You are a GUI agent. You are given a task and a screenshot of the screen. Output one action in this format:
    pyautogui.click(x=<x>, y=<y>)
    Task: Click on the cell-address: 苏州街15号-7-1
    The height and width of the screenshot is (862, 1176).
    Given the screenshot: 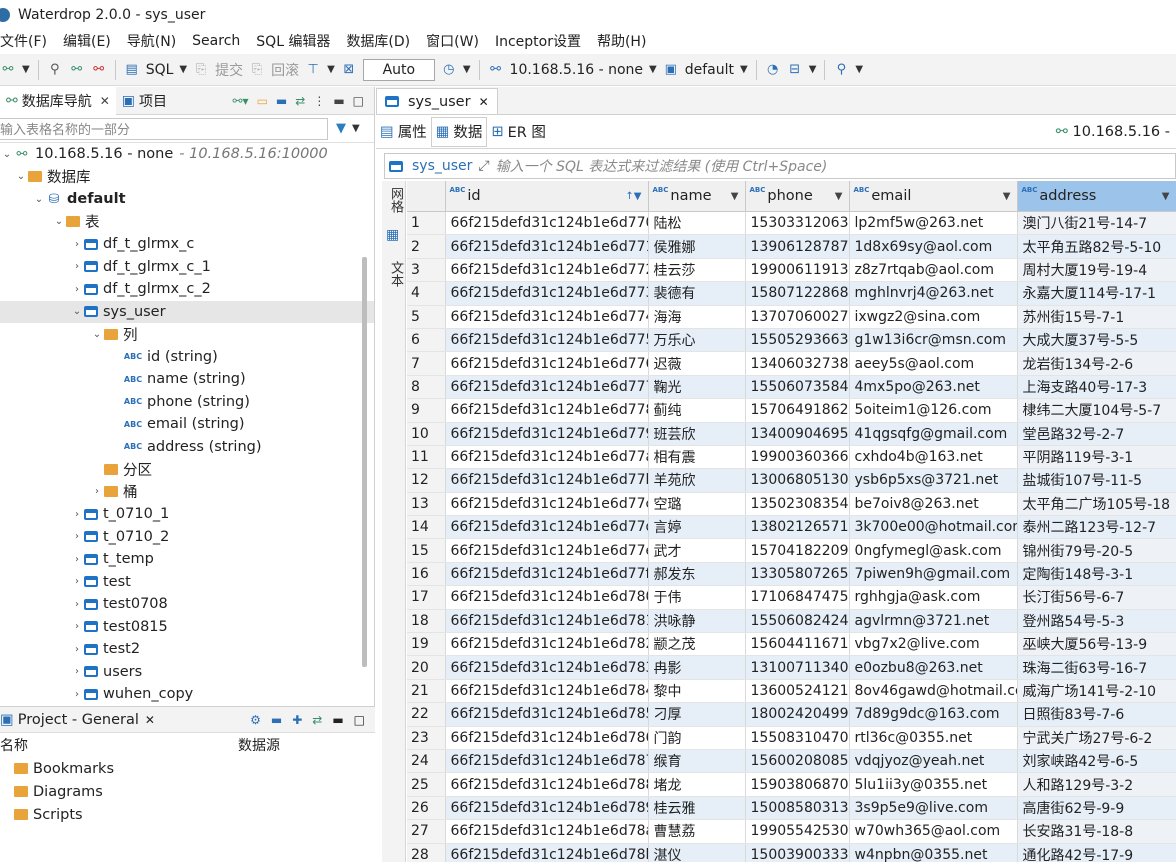 What is the action you would take?
    pyautogui.click(x=1096, y=317)
    